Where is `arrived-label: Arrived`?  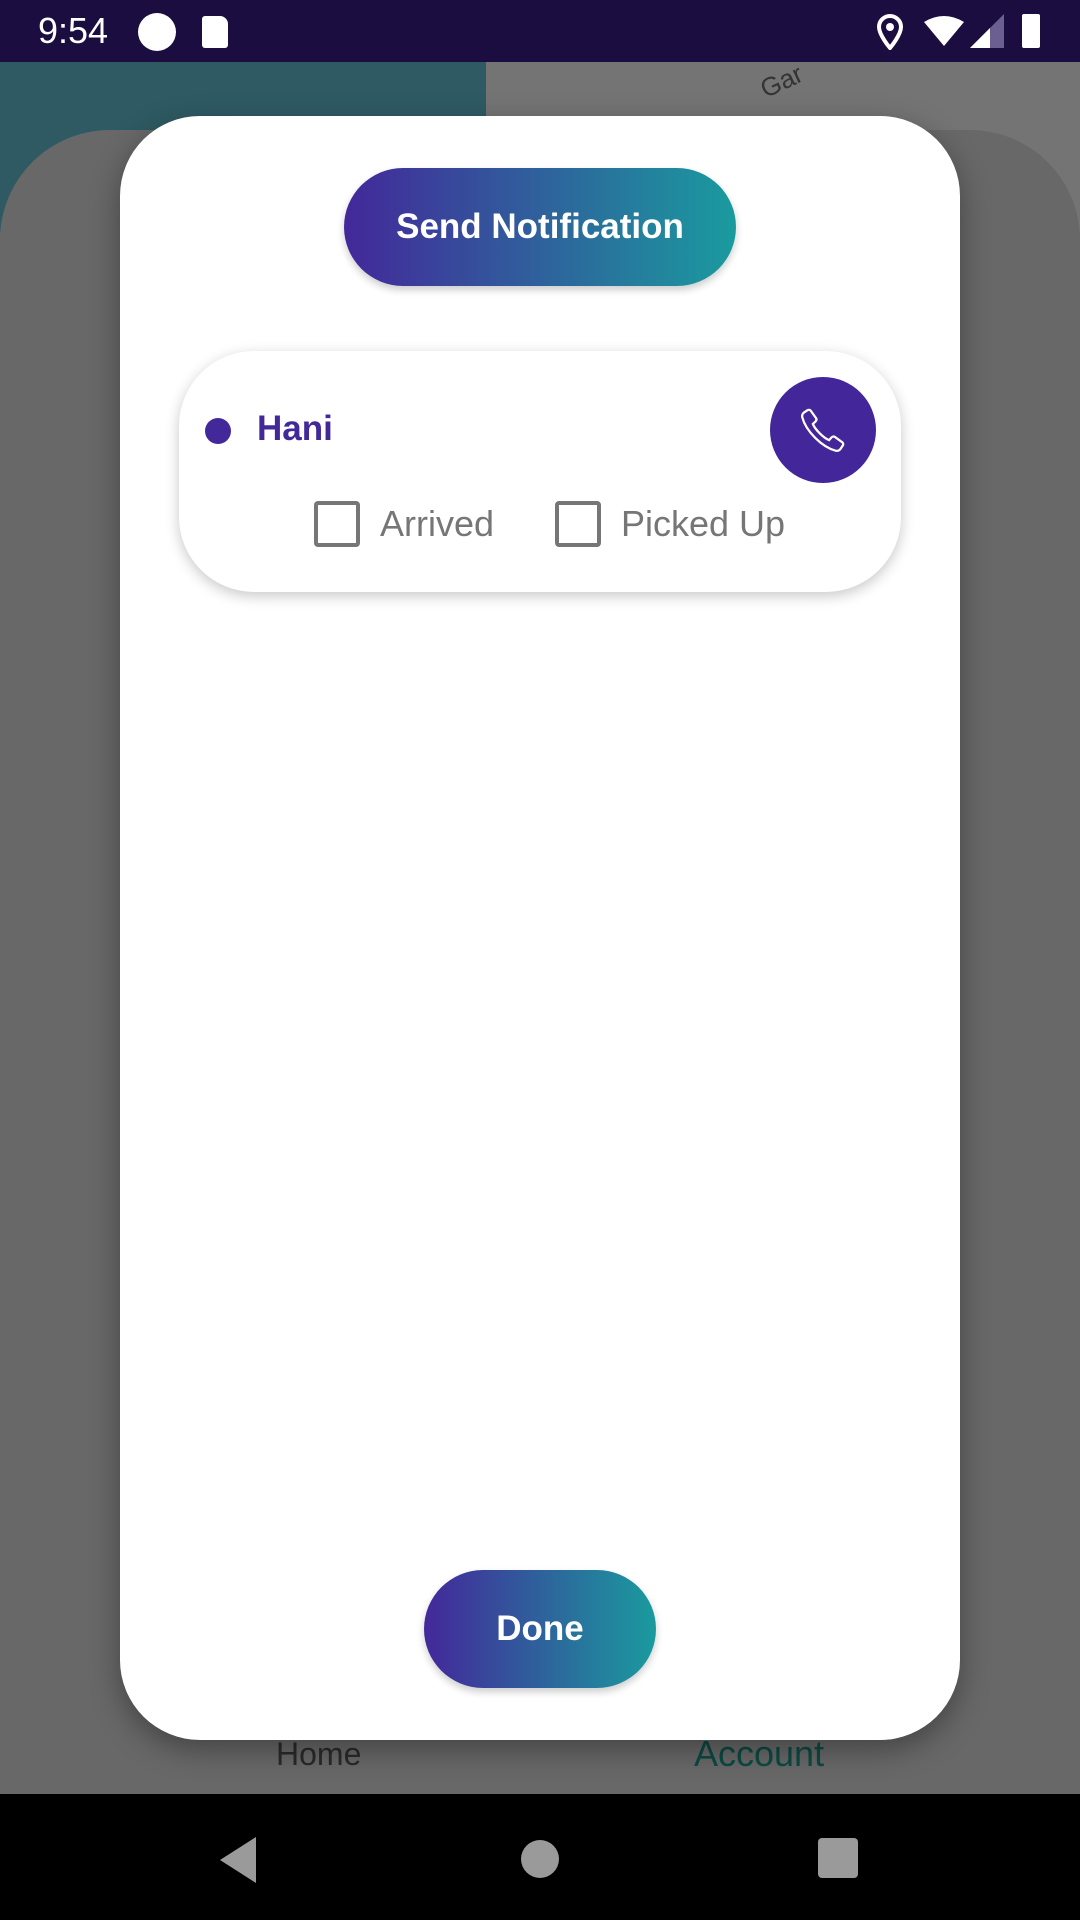 arrived-label: Arrived is located at coordinates (437, 523).